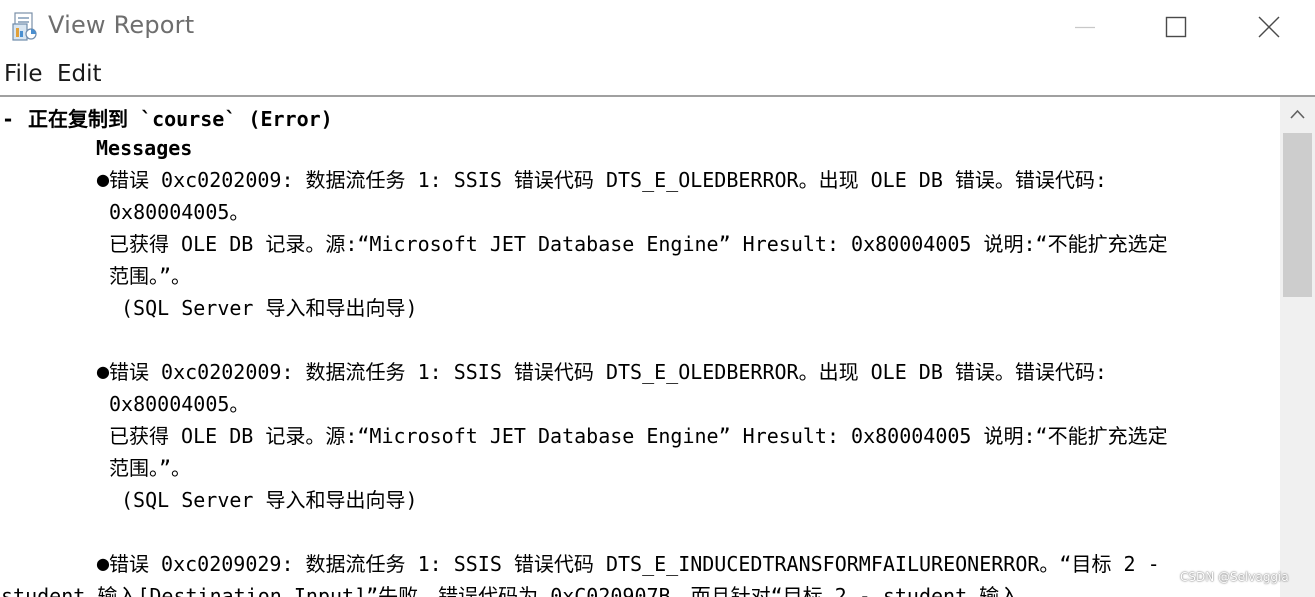 This screenshot has width=1315, height=597. What do you see at coordinates (657, 28) in the screenshot?
I see `title-bar: View Report` at bounding box center [657, 28].